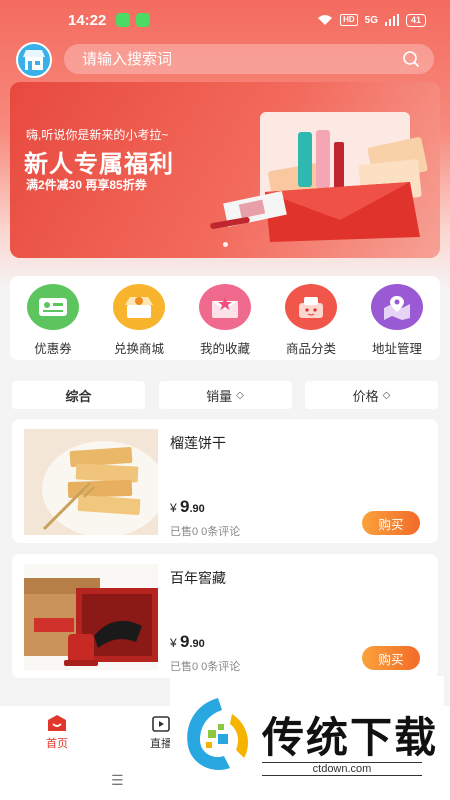  I want to click on watermark-url: ctdown.com, so click(342, 769).